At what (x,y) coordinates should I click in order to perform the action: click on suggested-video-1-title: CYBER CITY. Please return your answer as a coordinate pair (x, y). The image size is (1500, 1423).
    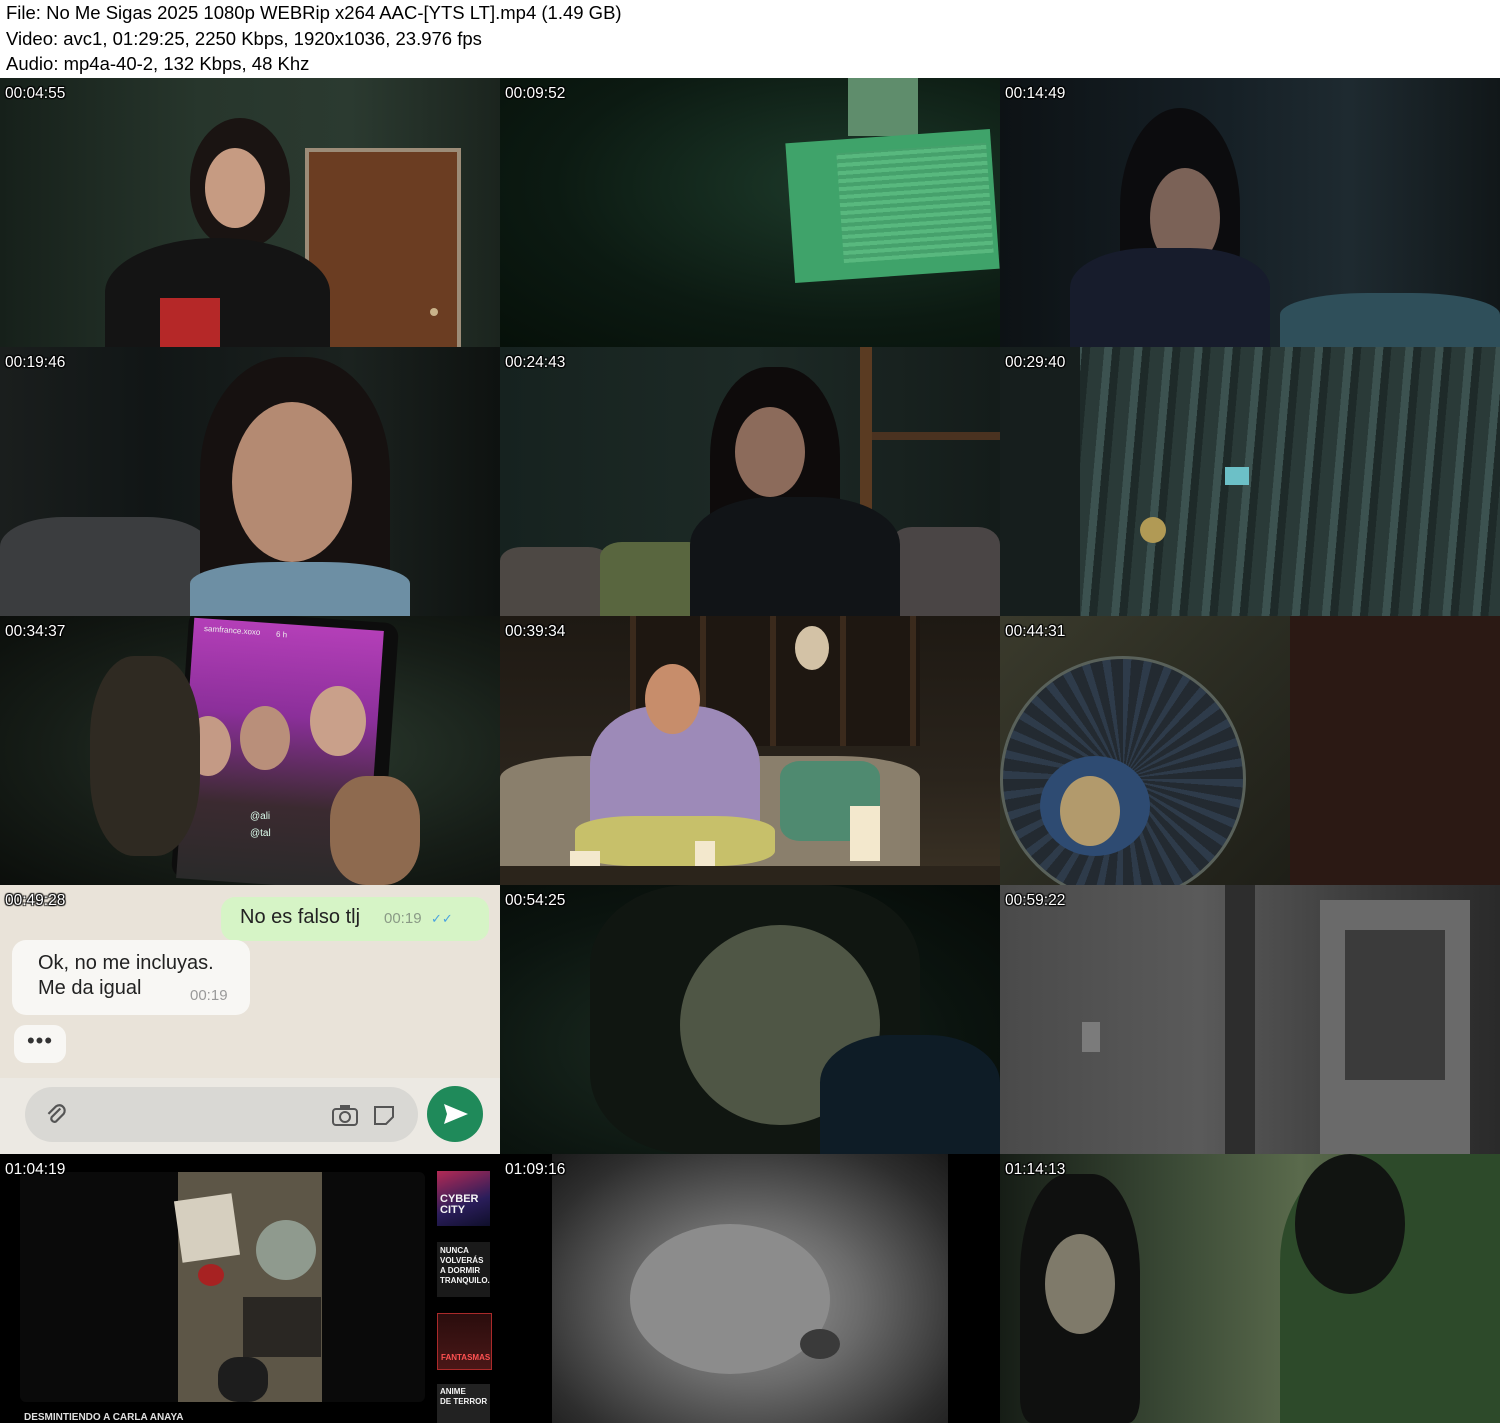
    Looking at the image, I should click on (459, 1204).